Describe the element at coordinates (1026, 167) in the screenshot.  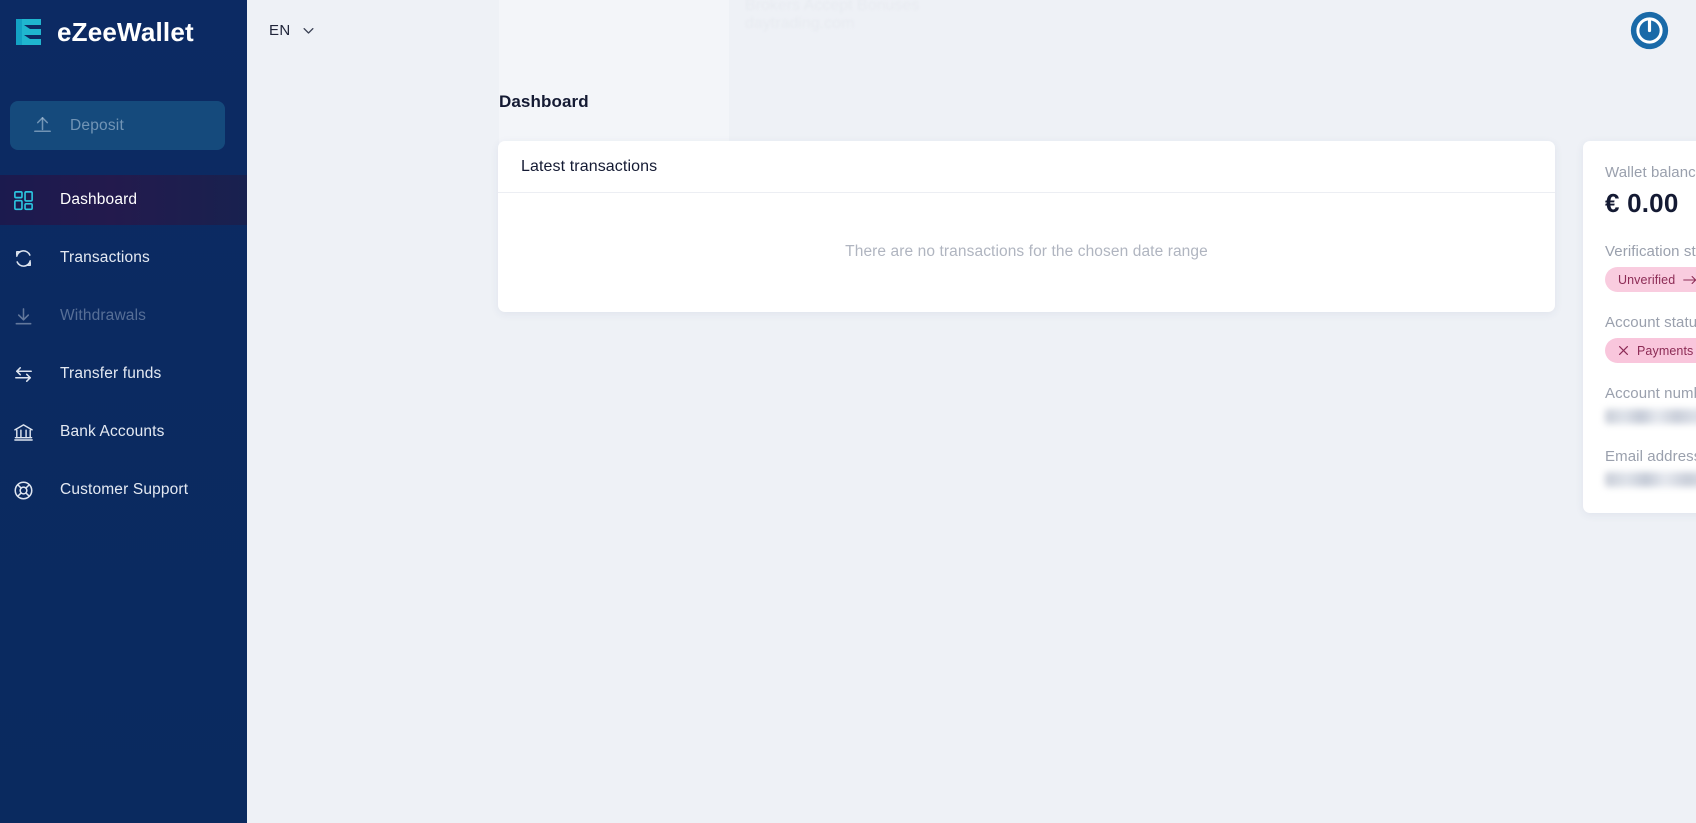
I see `latest-transactions-header: Latest transactions` at that location.